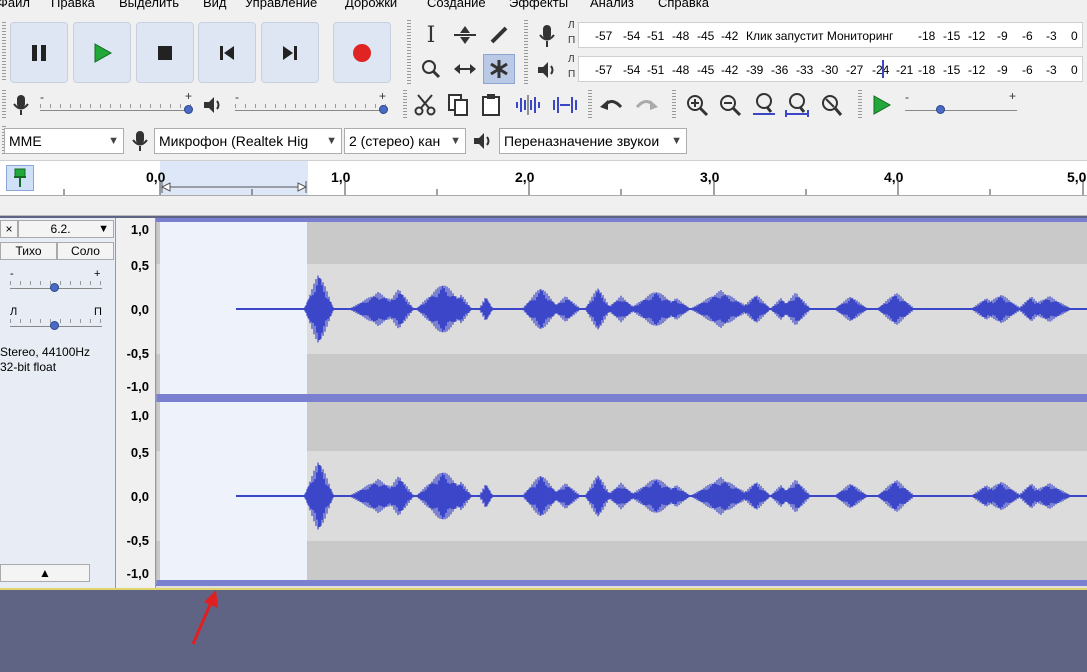  Describe the element at coordinates (526, 53) in the screenshot. I see `meter-grip` at that location.